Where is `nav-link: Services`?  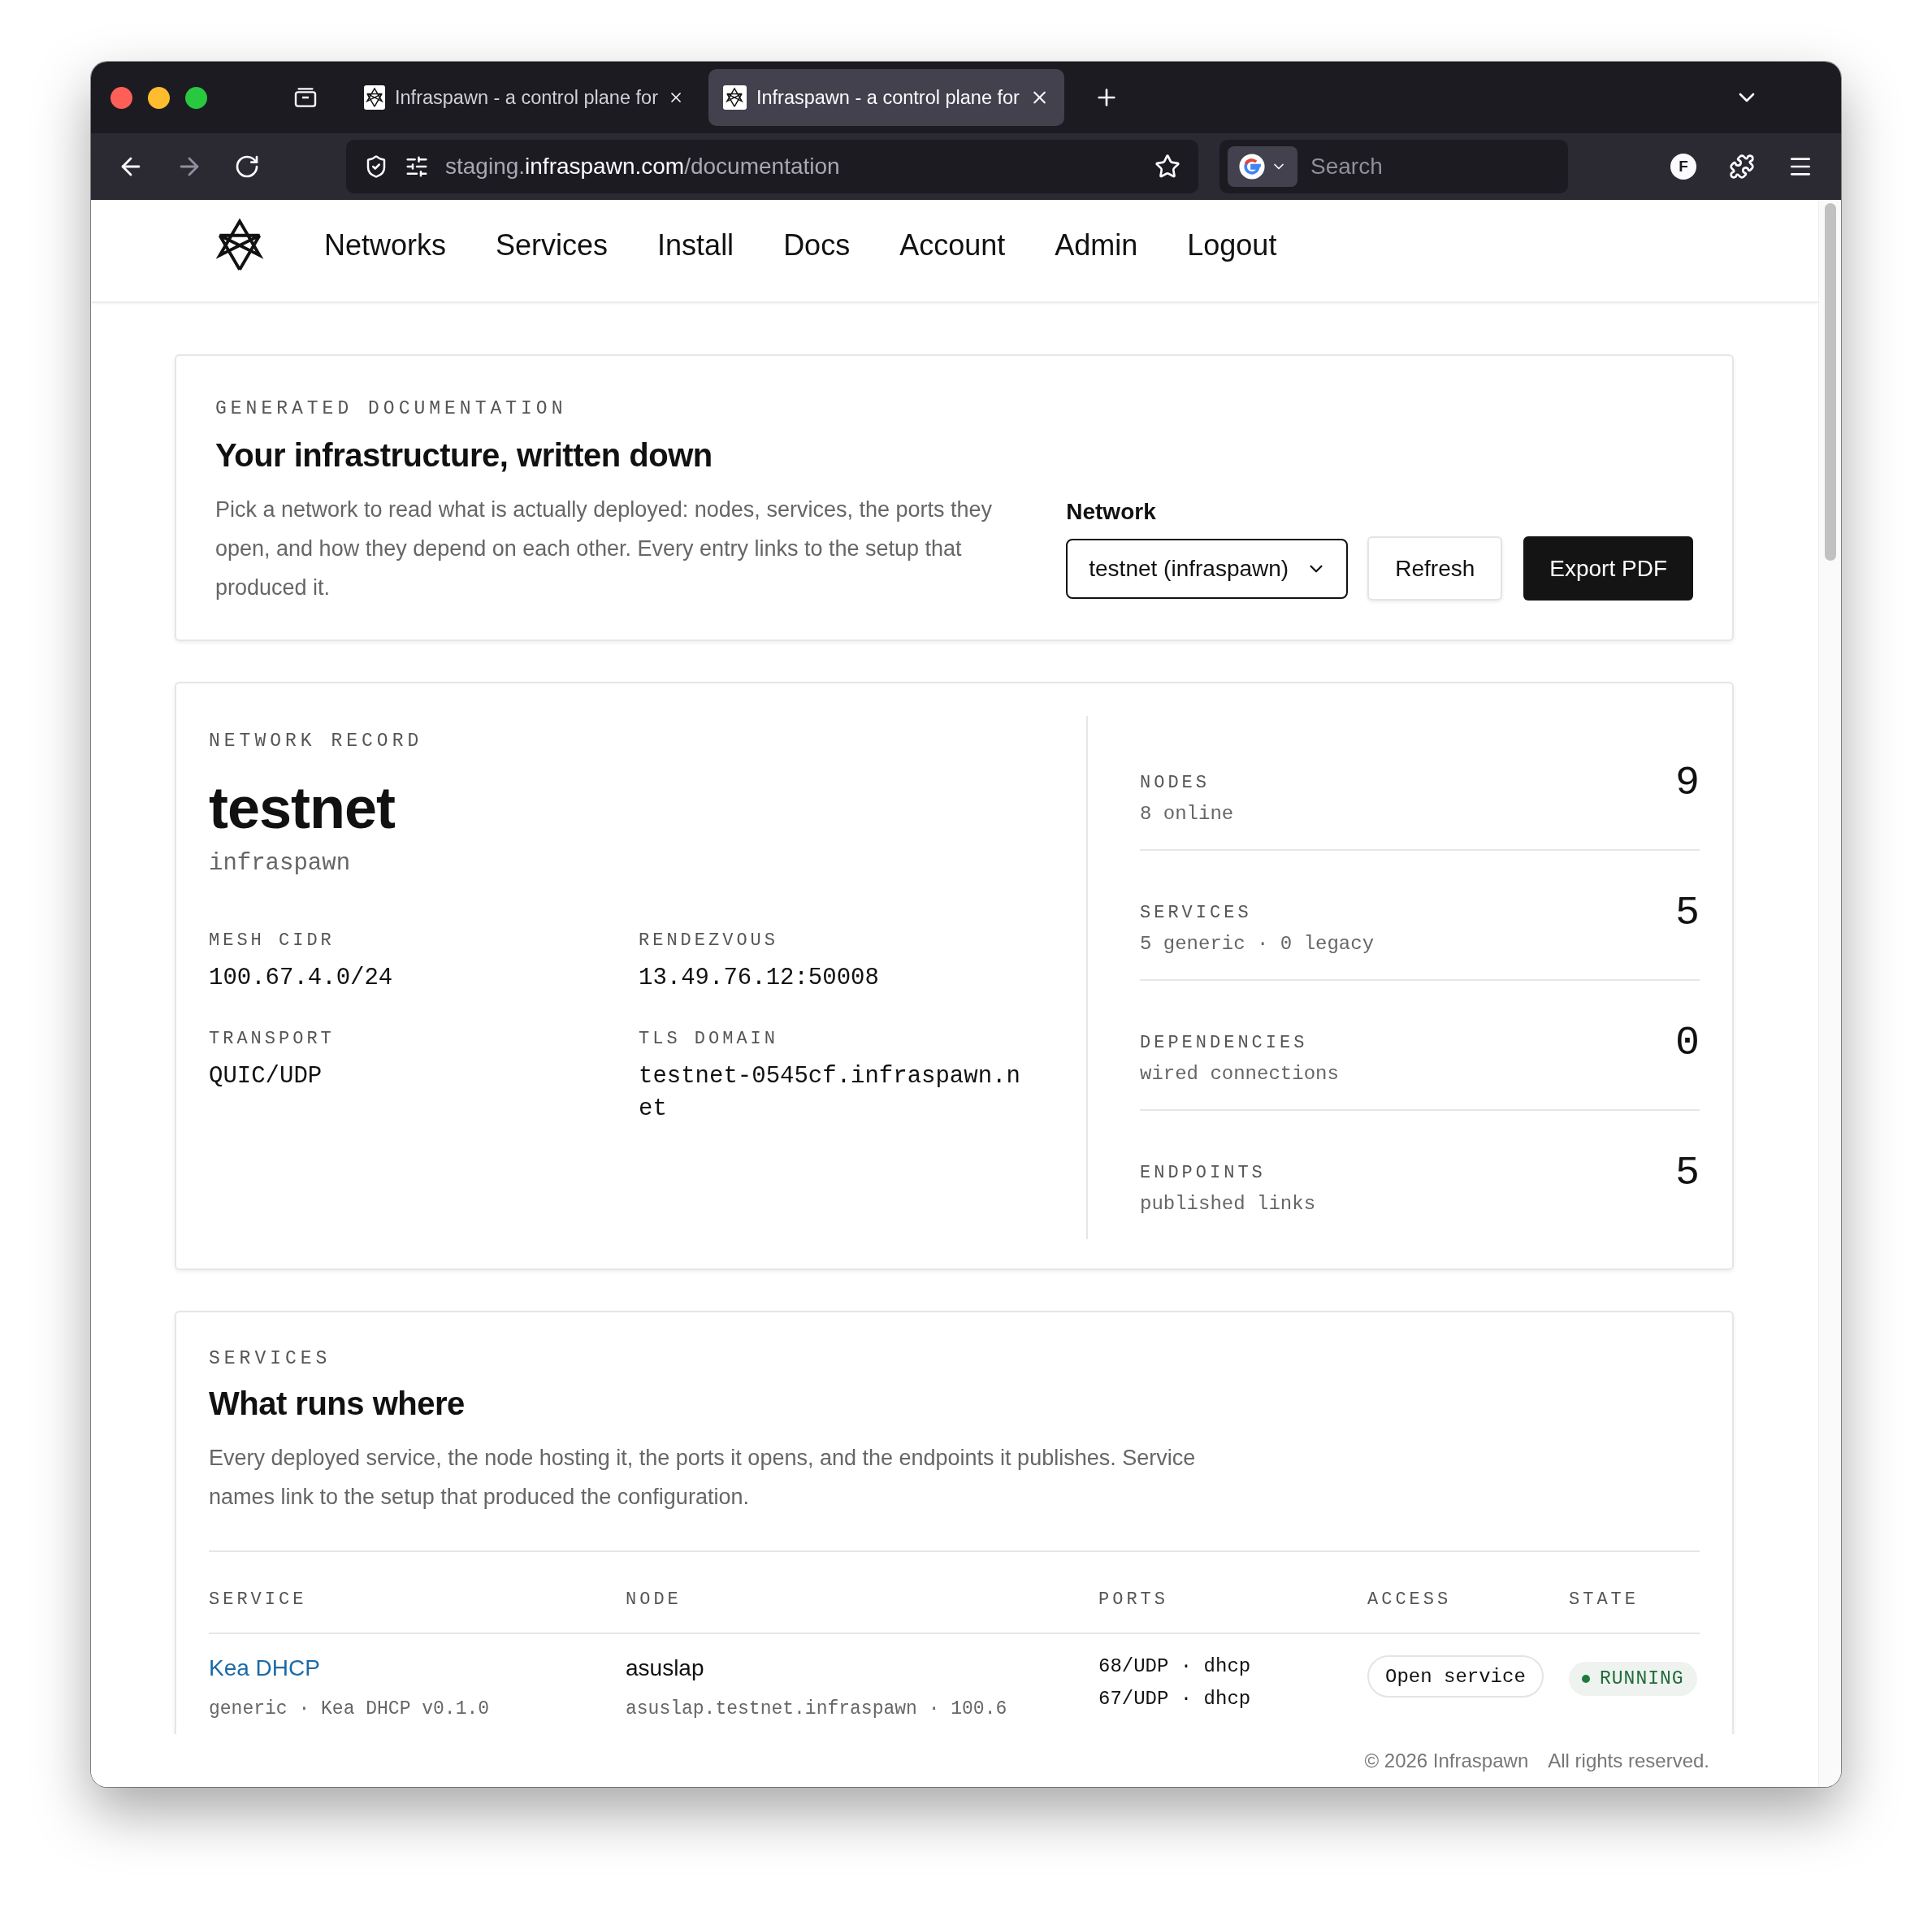 nav-link: Services is located at coordinates (552, 245).